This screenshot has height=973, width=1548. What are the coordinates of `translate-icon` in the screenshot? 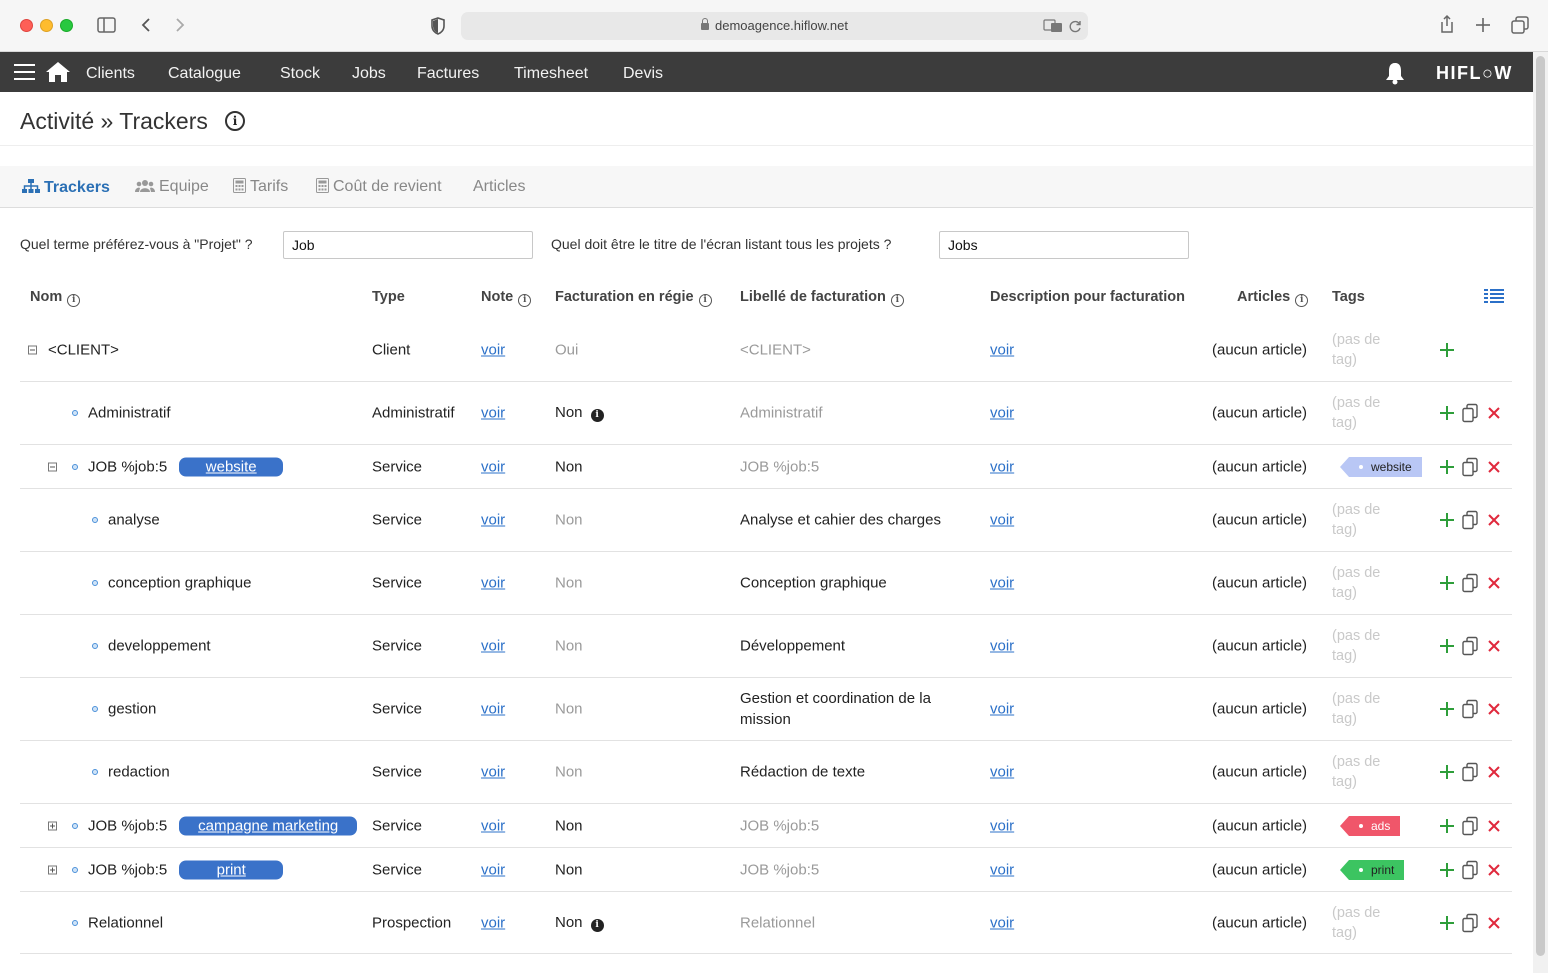 It's located at (1053, 26).